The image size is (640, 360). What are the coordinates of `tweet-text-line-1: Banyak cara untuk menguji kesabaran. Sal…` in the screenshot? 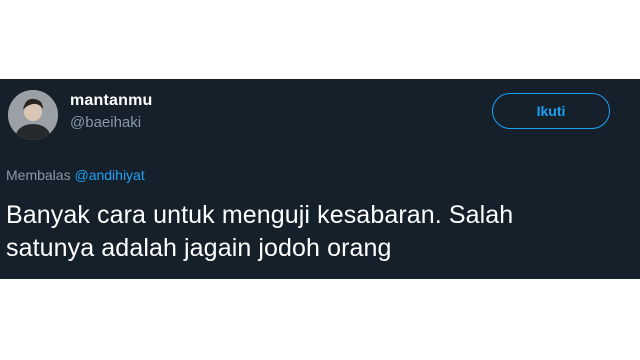 It's located at (260, 215).